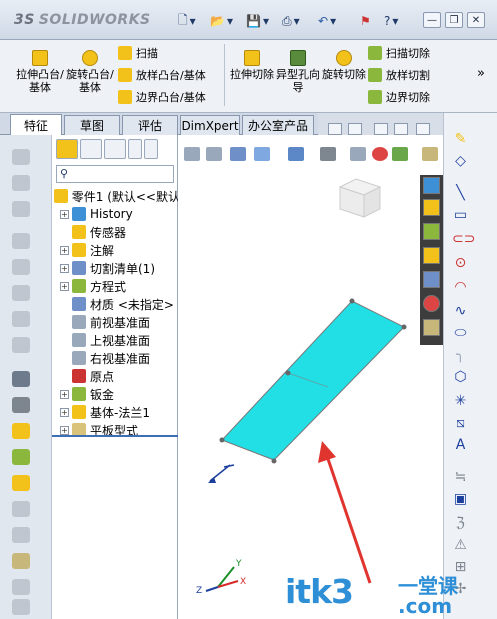  I want to click on tab-evaluate: 评估, so click(150, 125).